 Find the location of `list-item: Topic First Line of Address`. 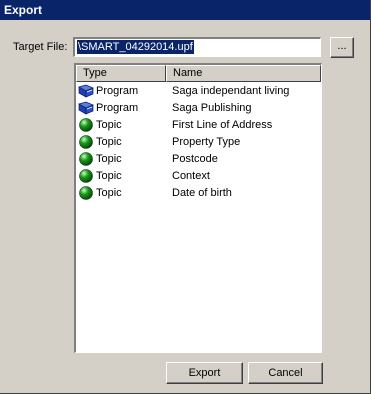

list-item: Topic First Line of Address is located at coordinates (198, 124).